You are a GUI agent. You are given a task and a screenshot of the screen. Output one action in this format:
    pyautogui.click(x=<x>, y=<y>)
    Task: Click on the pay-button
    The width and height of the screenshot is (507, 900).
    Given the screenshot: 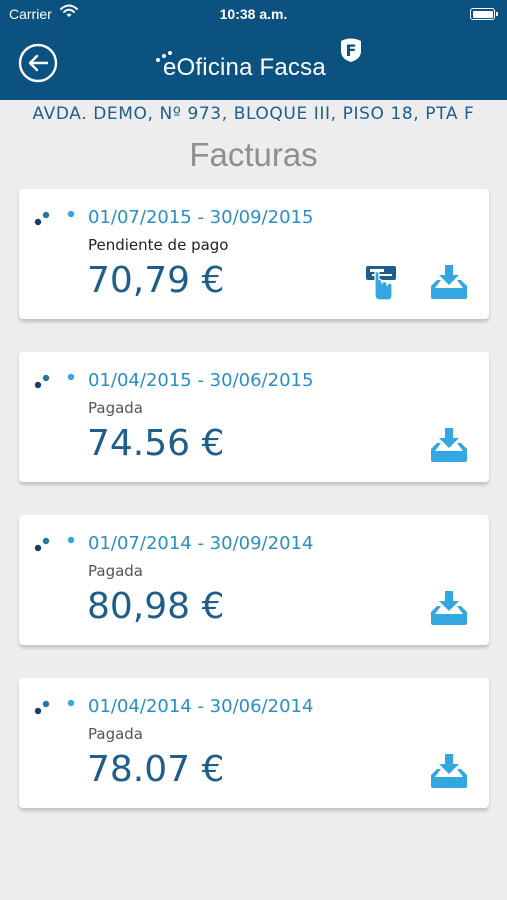 What is the action you would take?
    pyautogui.click(x=382, y=283)
    